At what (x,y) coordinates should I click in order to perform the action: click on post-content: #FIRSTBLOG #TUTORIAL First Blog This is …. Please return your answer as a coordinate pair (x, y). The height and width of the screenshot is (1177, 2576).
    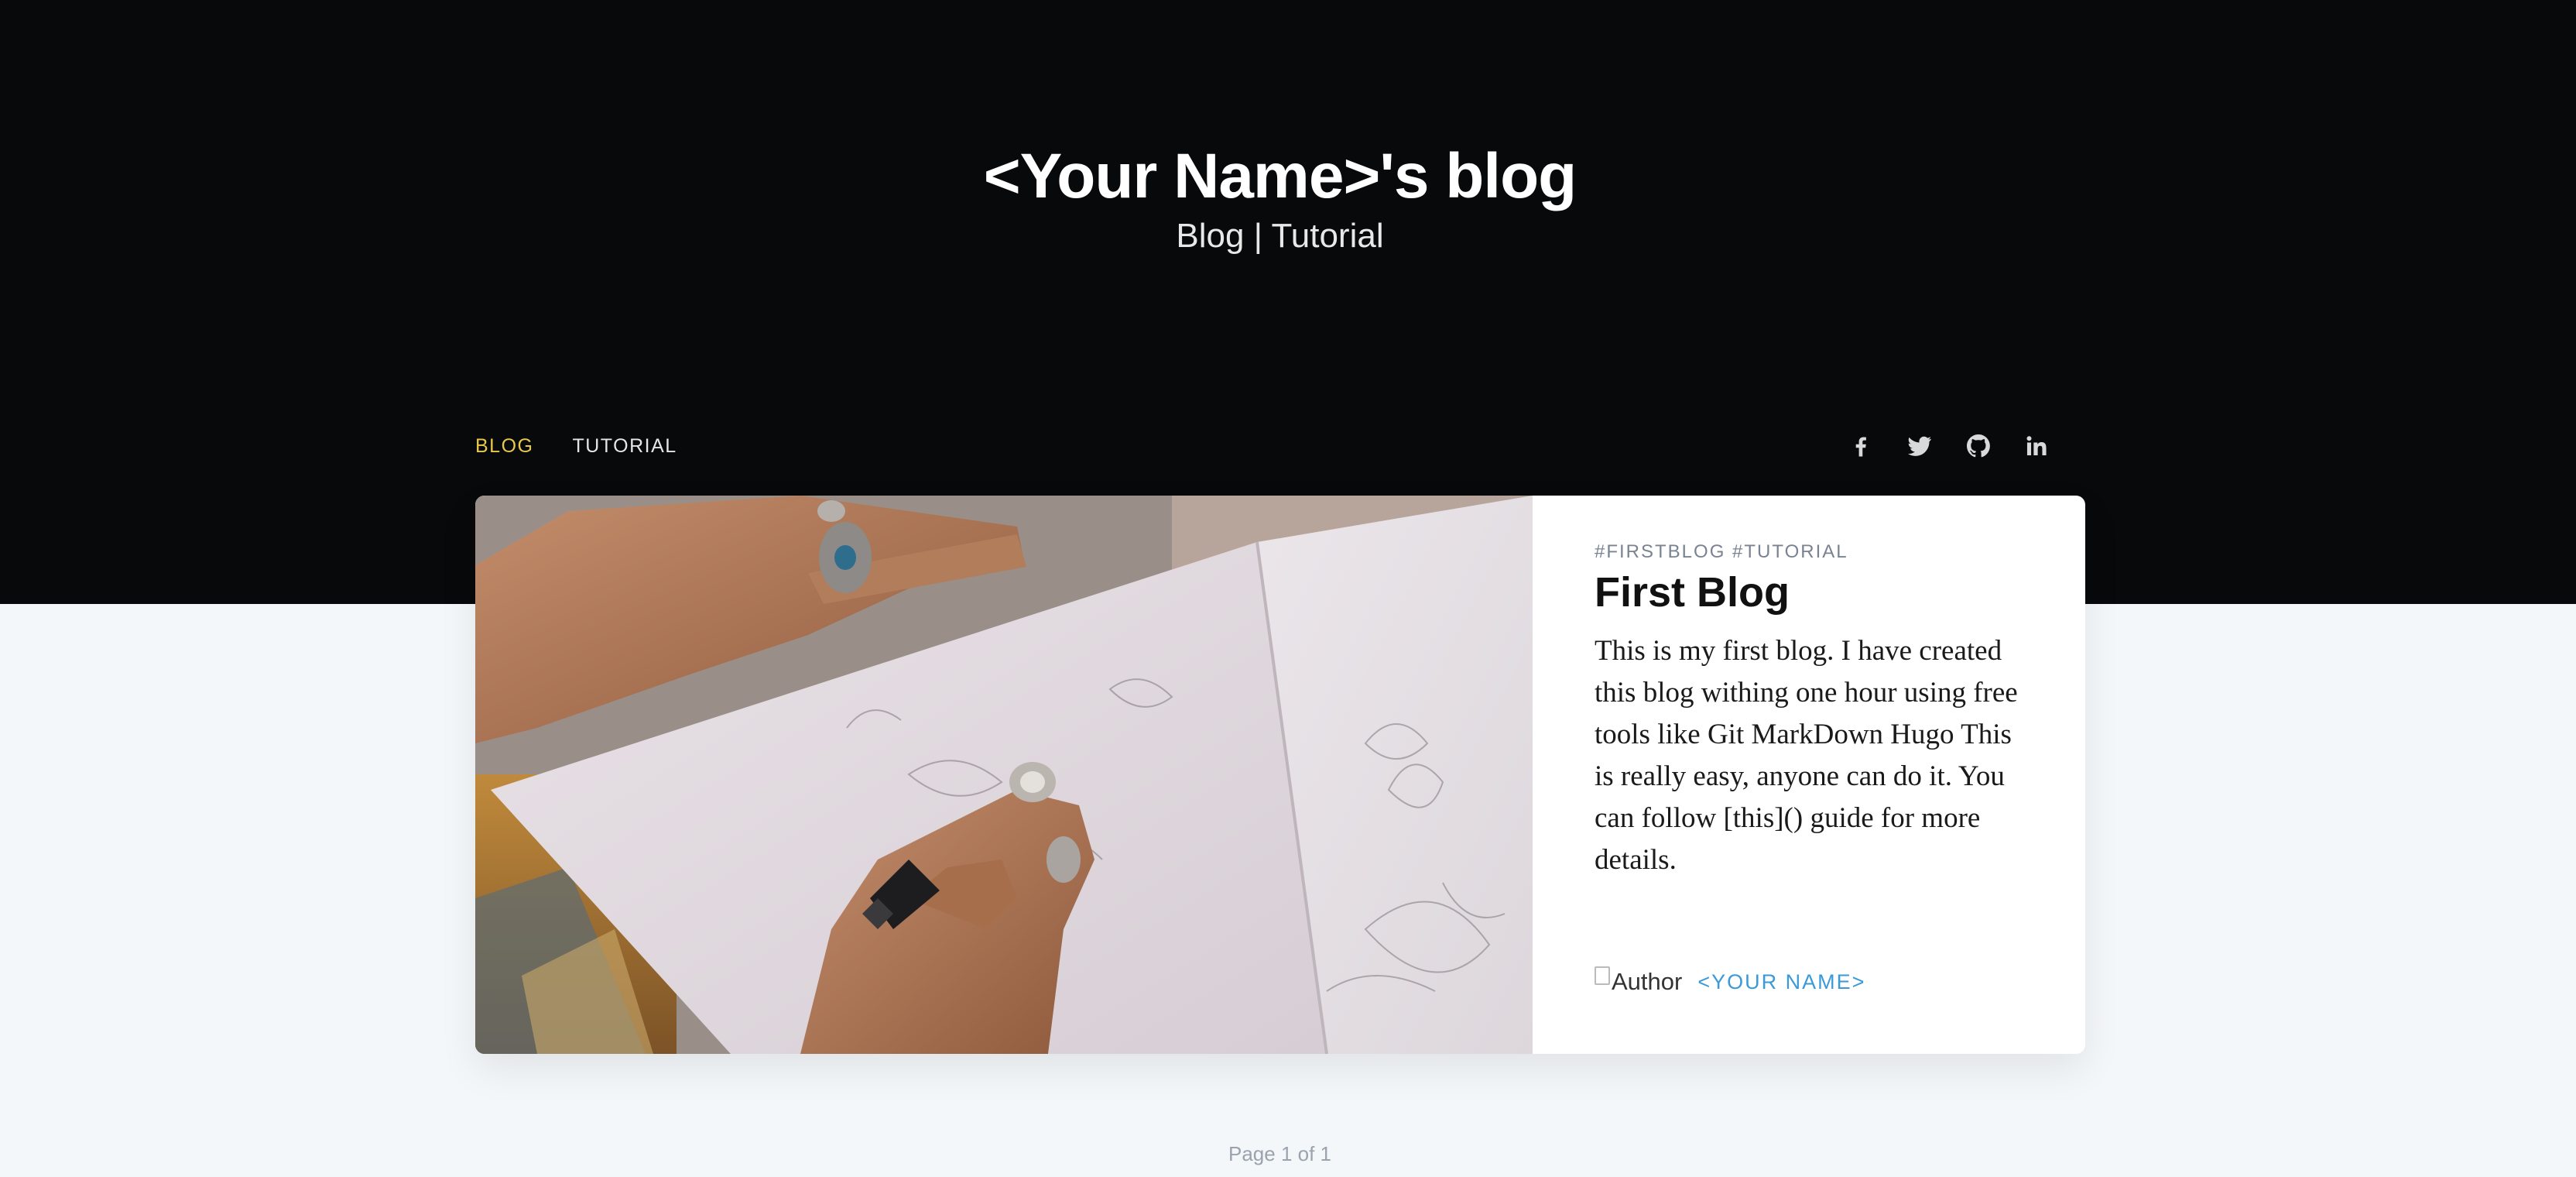
    Looking at the image, I should click on (1809, 775).